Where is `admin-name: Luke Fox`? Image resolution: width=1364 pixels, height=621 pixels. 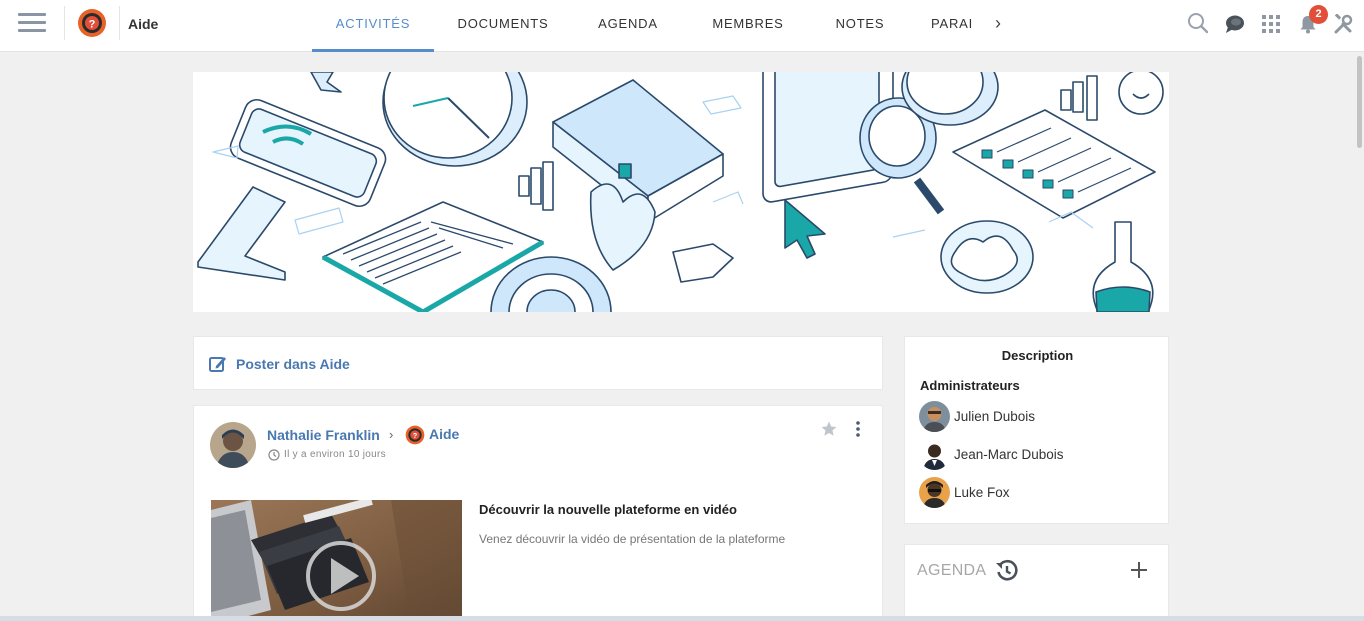
admin-name: Luke Fox is located at coordinates (982, 492).